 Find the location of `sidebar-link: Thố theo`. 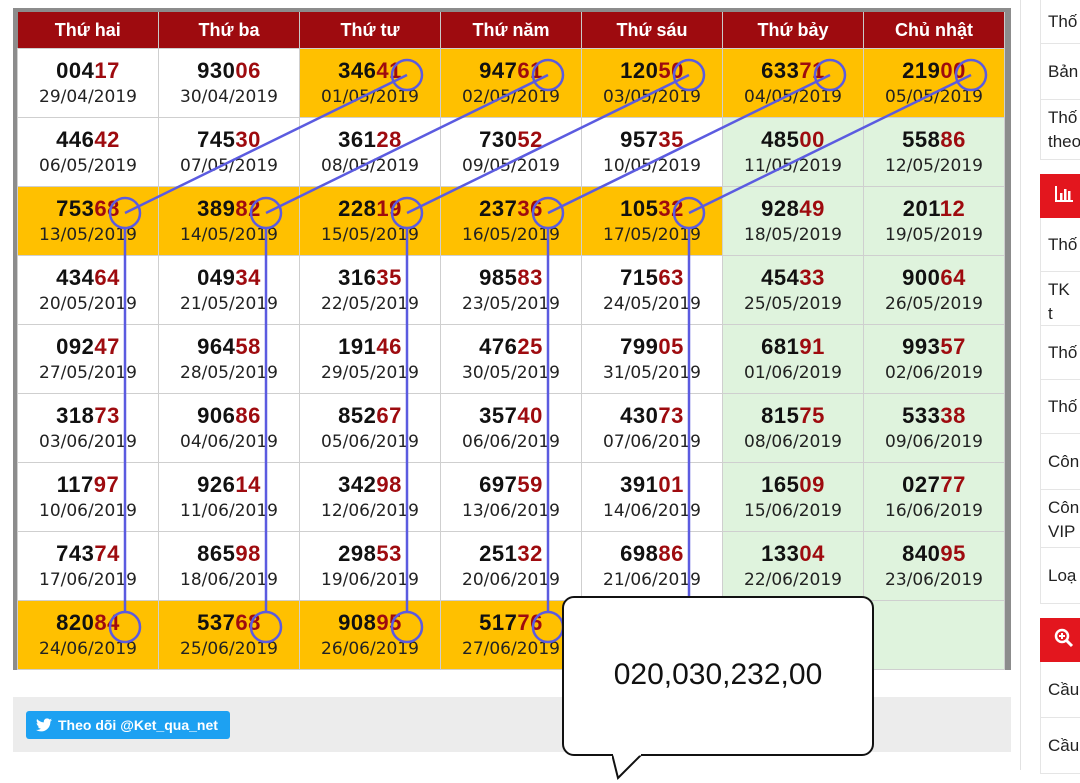

sidebar-link: Thố theo is located at coordinates (1060, 130).